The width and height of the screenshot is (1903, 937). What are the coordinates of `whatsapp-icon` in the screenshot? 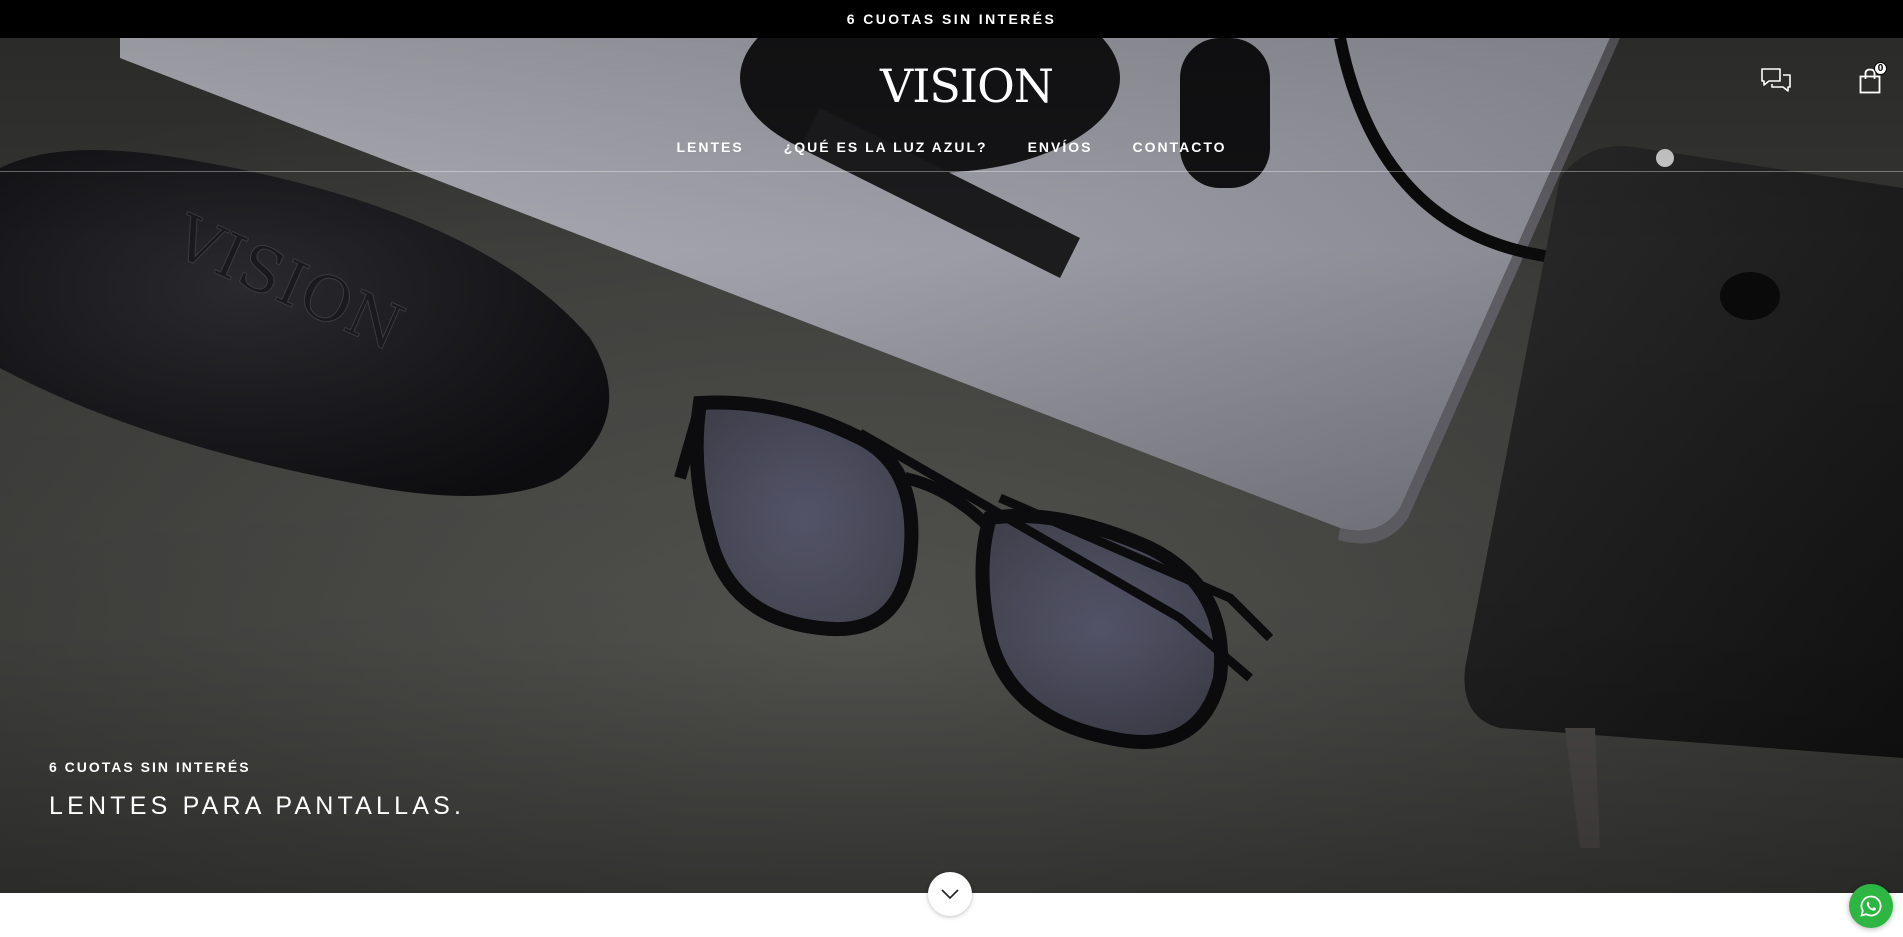 It's located at (1871, 906).